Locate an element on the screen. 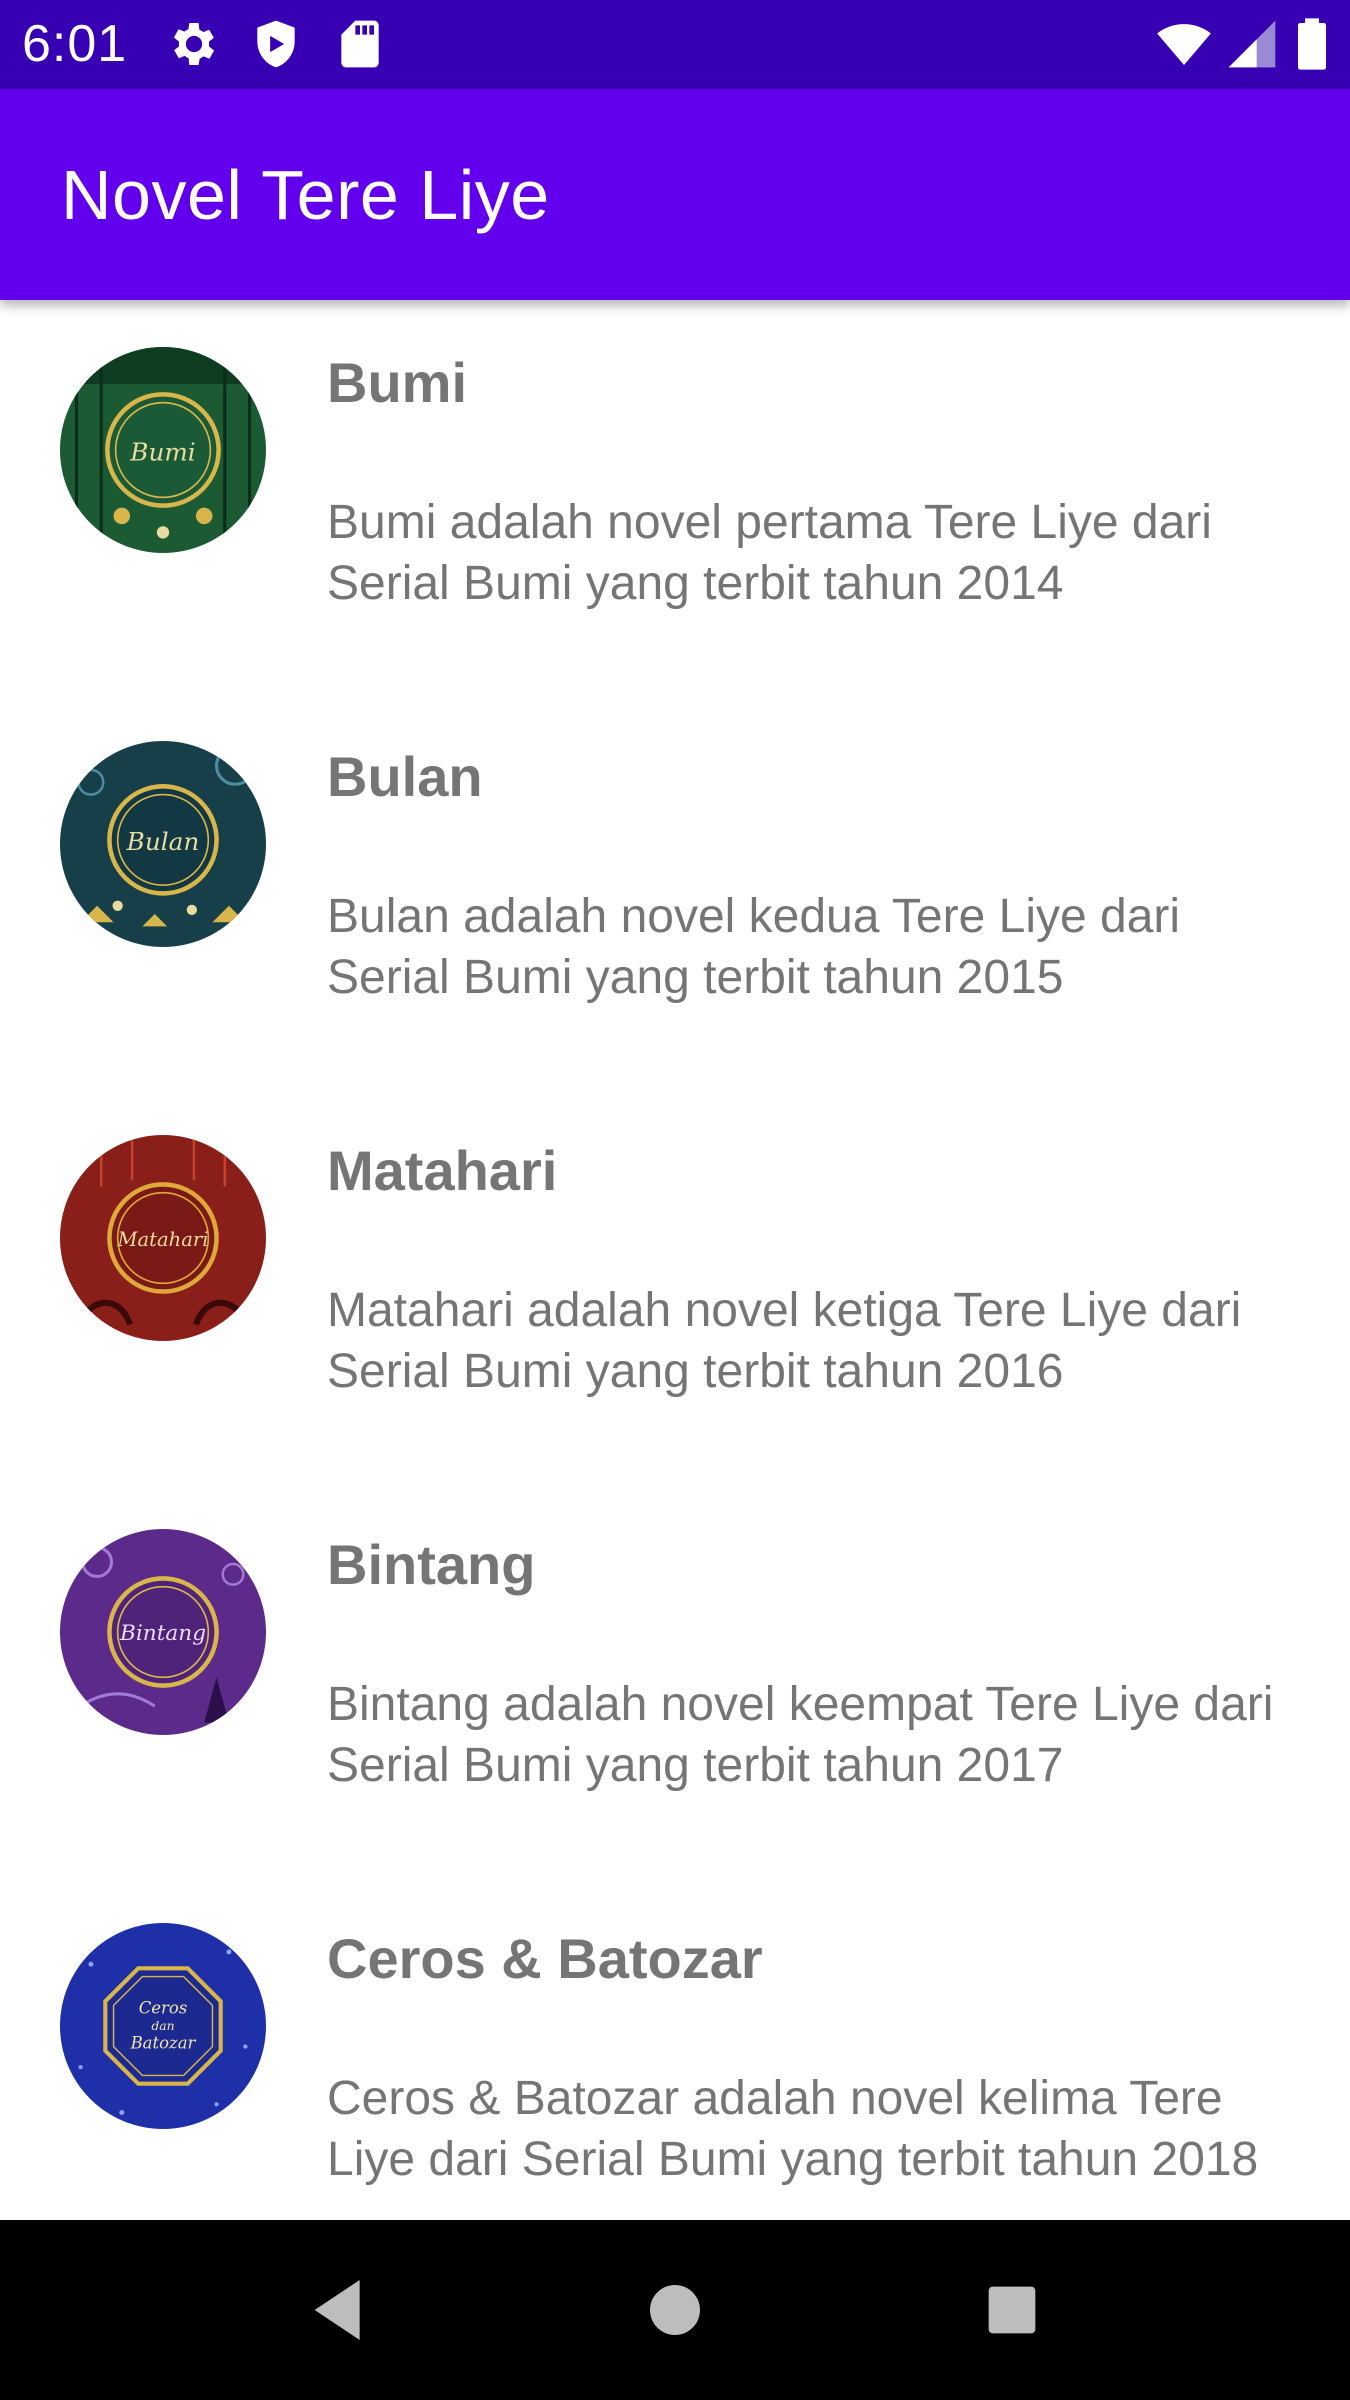 This screenshot has height=2400, width=1350. navigation-bar is located at coordinates (675, 2310).